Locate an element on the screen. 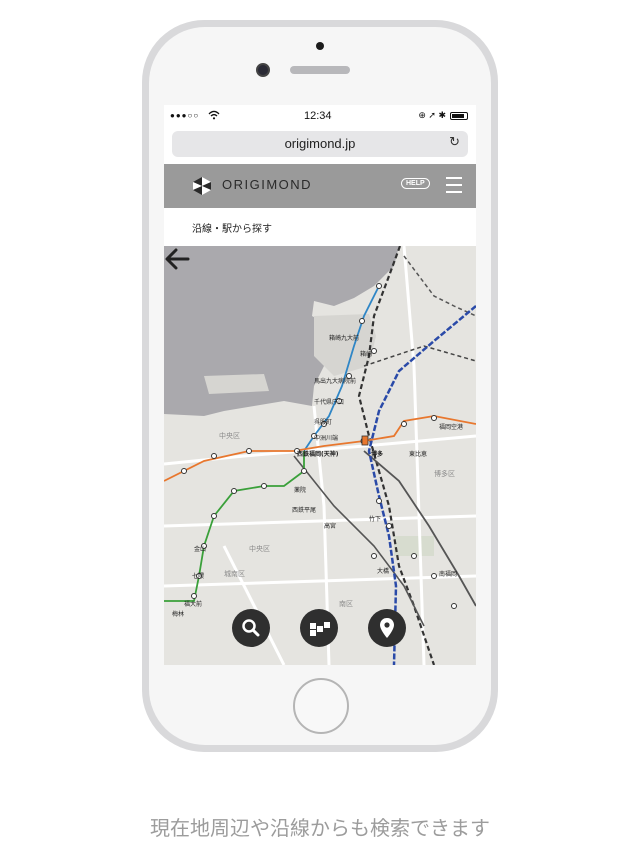 The width and height of the screenshot is (640, 843). svg-text: 中洲川端 is located at coordinates (326, 438).